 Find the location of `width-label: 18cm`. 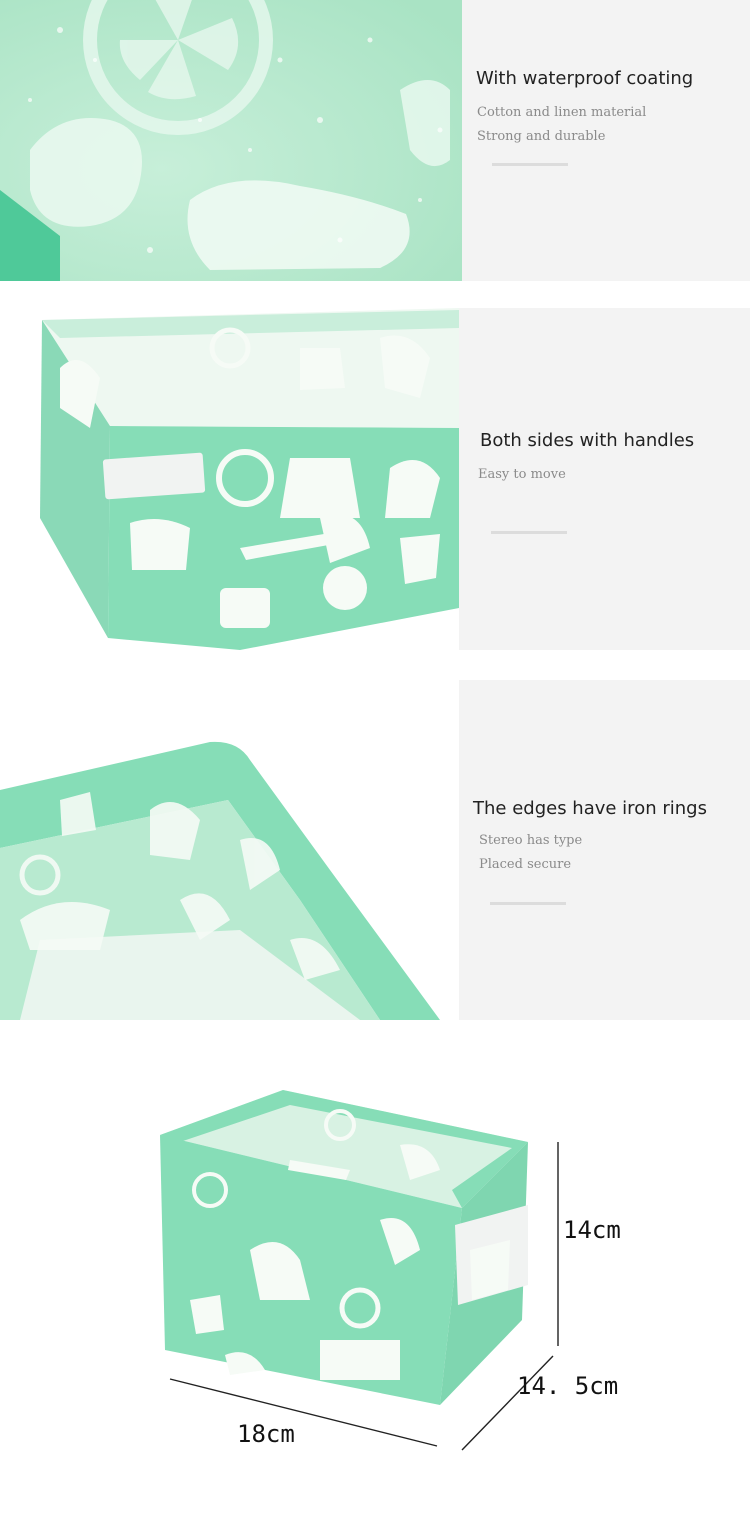

width-label: 18cm is located at coordinates (266, 1434).